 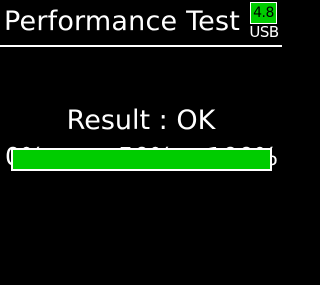 I want to click on usb-voltage-value: 4.8, so click(x=263, y=13).